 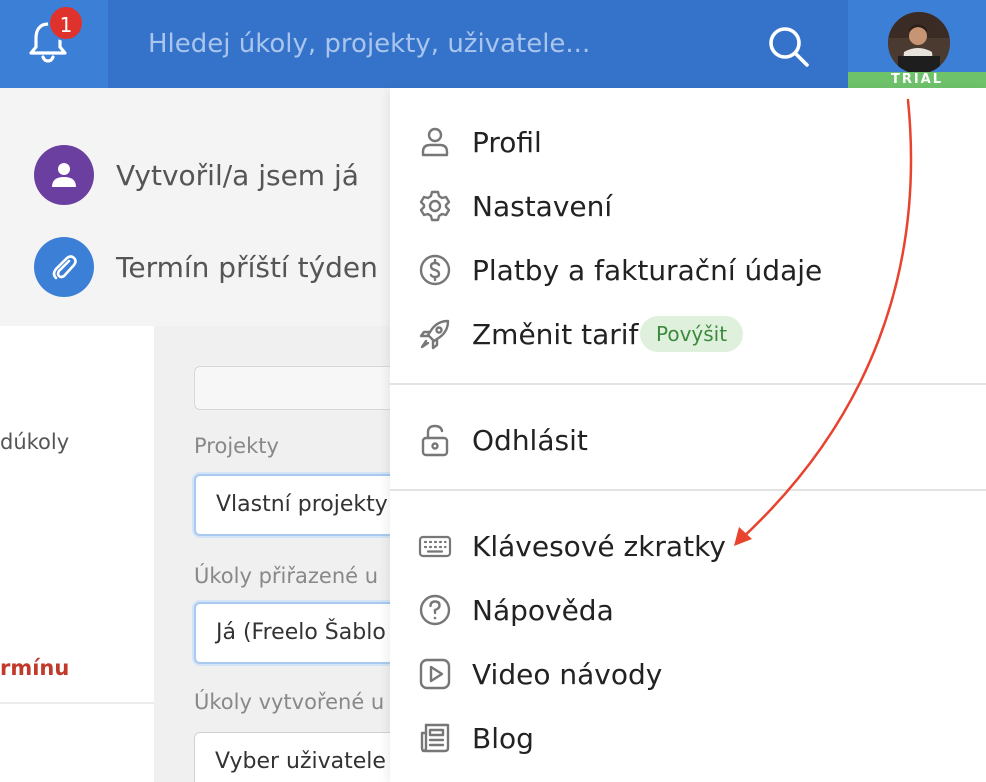 What do you see at coordinates (555, 334) in the screenshot?
I see `menu-item-label: Změnit tarif` at bounding box center [555, 334].